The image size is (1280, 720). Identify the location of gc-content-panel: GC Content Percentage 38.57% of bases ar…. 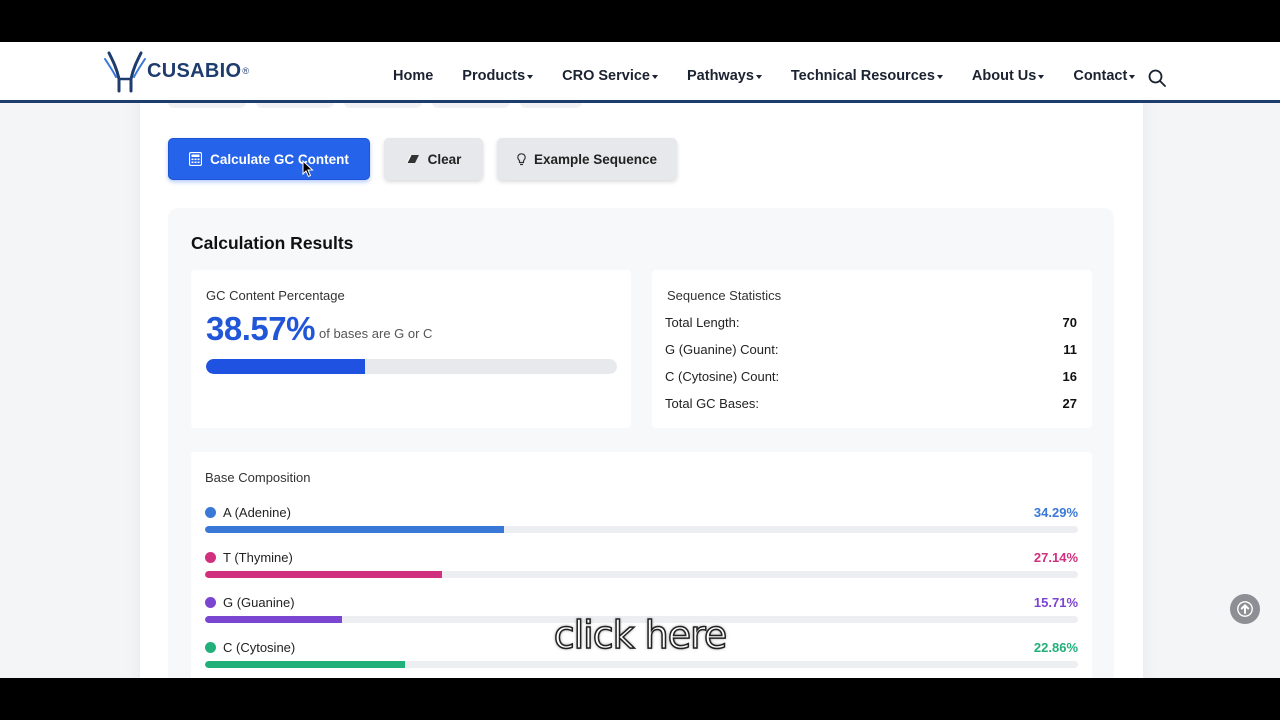
(411, 349).